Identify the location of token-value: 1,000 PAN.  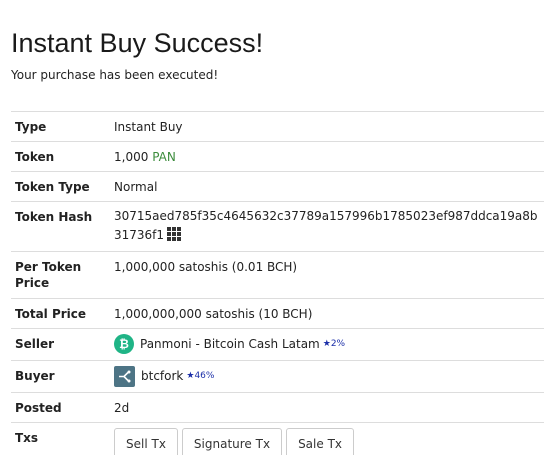
(329, 156).